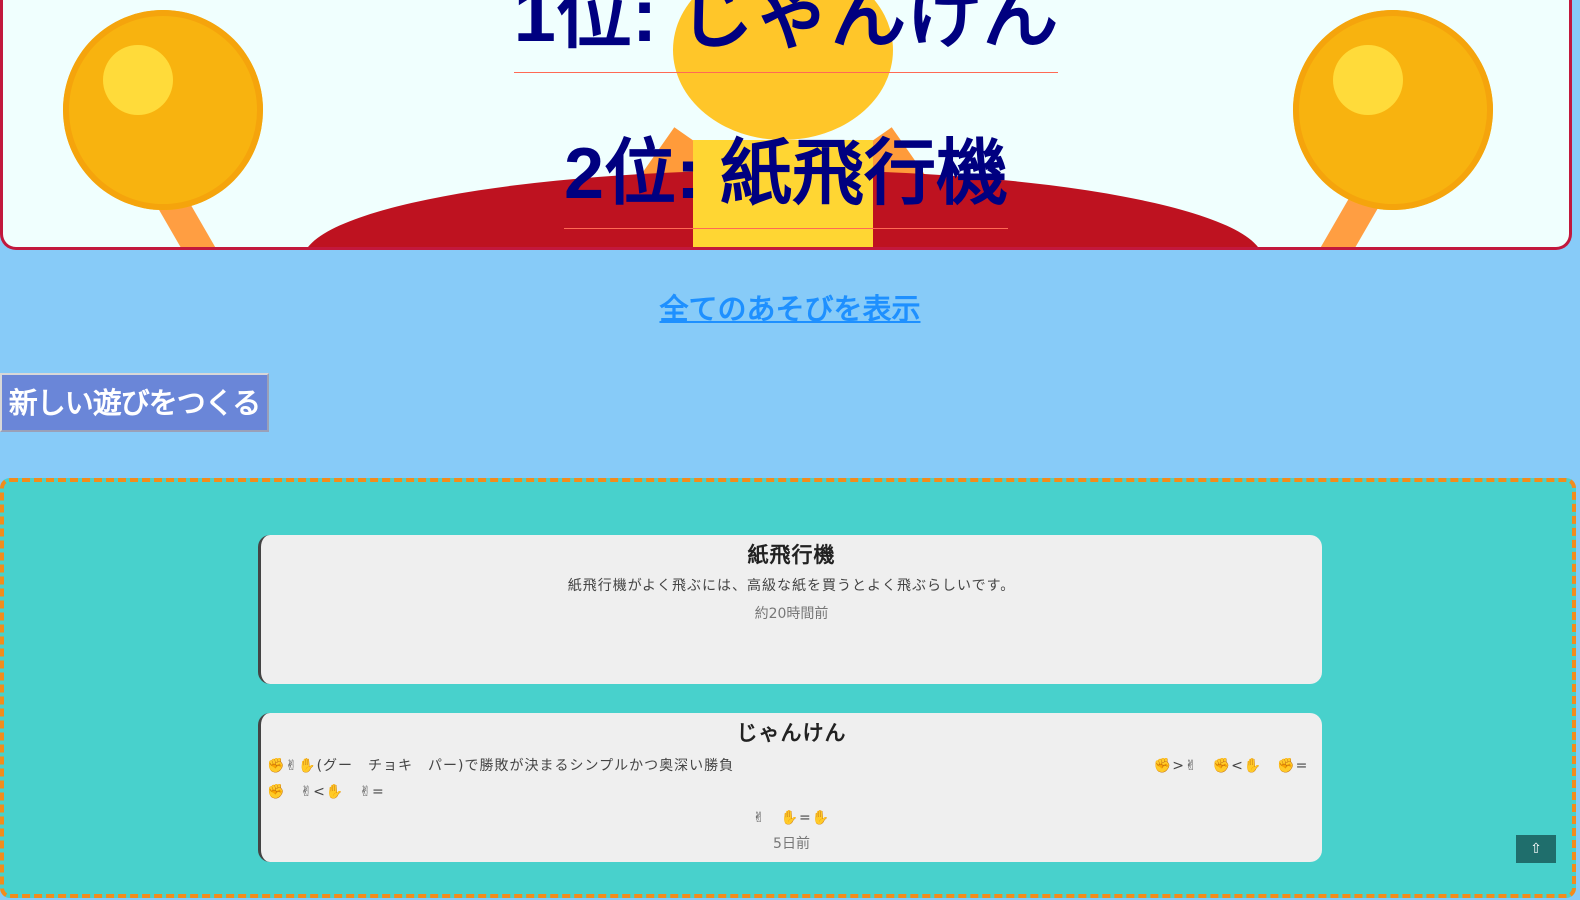 The width and height of the screenshot is (1580, 900). Describe the element at coordinates (786, 36) in the screenshot. I see `rank-first: 1位: じゃんけん` at that location.